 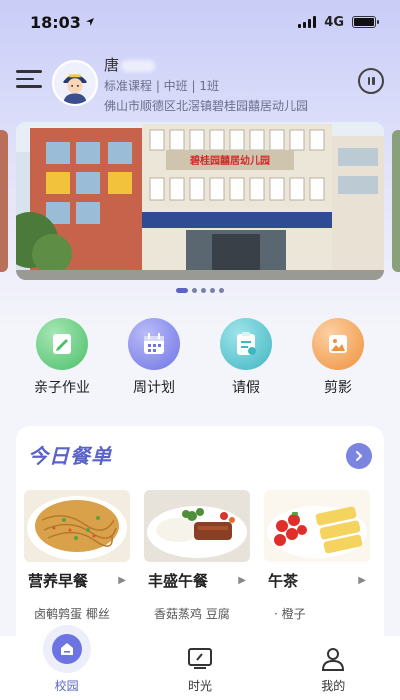 I want to click on menu-button, so click(x=29, y=80).